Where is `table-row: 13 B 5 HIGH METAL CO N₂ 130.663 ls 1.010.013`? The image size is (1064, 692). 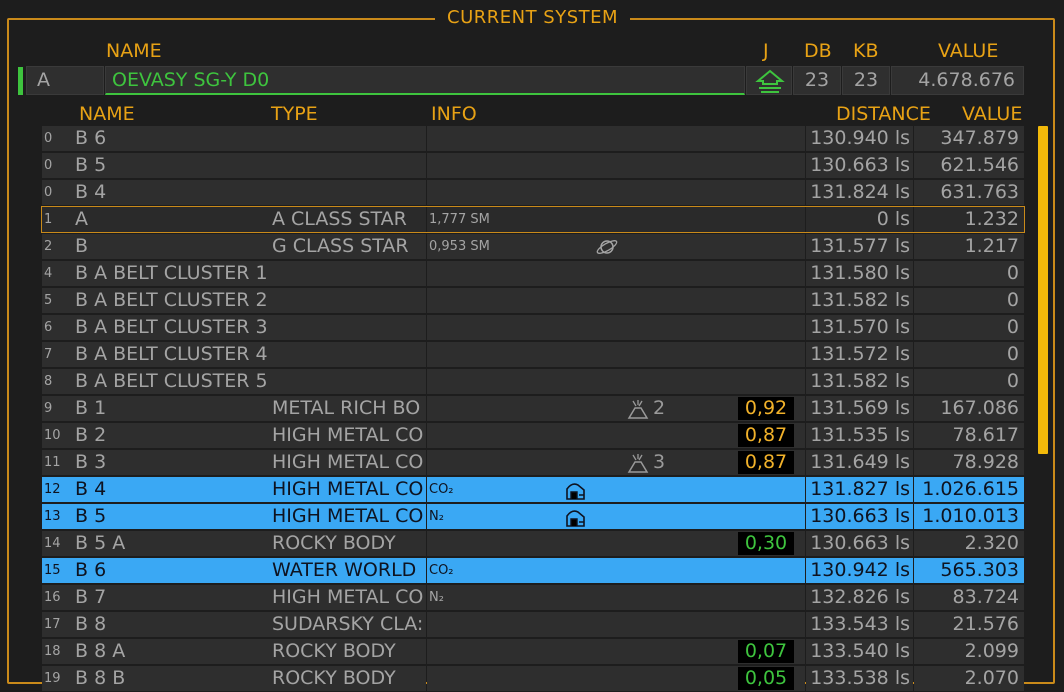
table-row: 13 B 5 HIGH METAL CO N₂ 130.663 ls 1.010.013 is located at coordinates (533, 516).